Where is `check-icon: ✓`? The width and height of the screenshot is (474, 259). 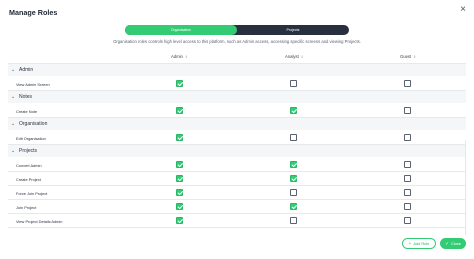
check-icon: ✓ is located at coordinates (447, 243).